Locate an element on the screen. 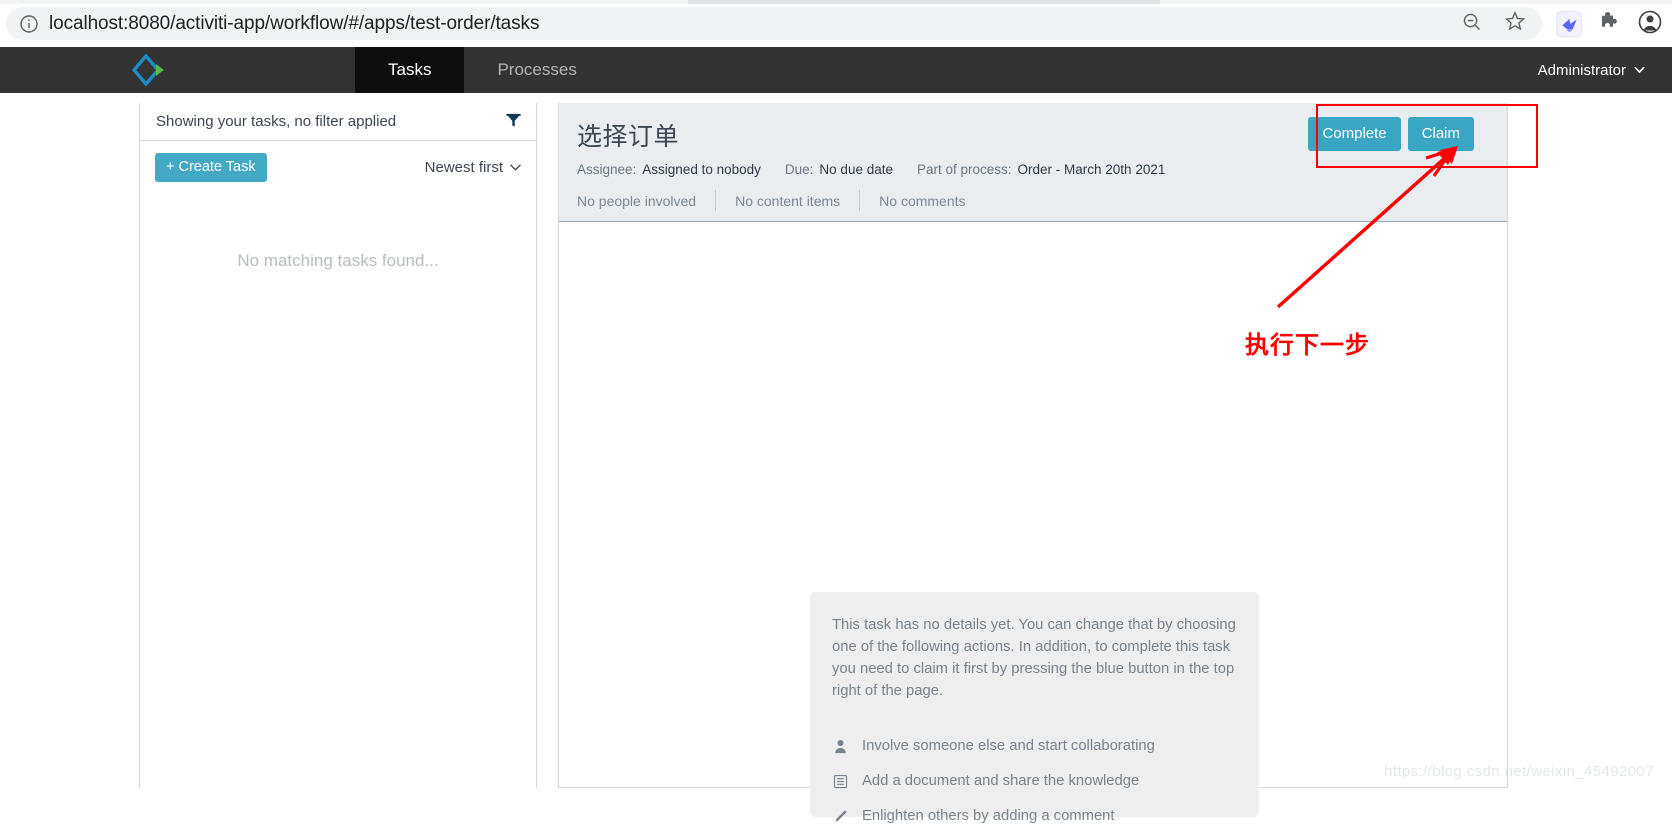  create-task-button: + Create Task is located at coordinates (211, 167).